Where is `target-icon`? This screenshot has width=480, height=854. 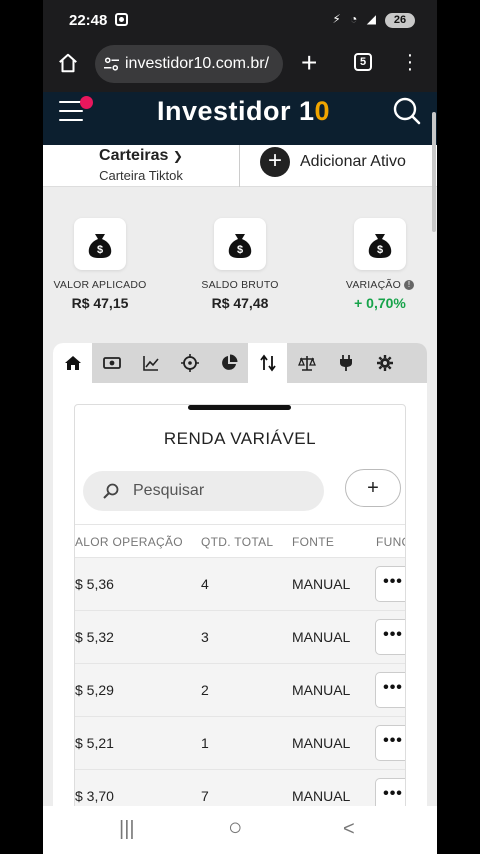 target-icon is located at coordinates (189, 363).